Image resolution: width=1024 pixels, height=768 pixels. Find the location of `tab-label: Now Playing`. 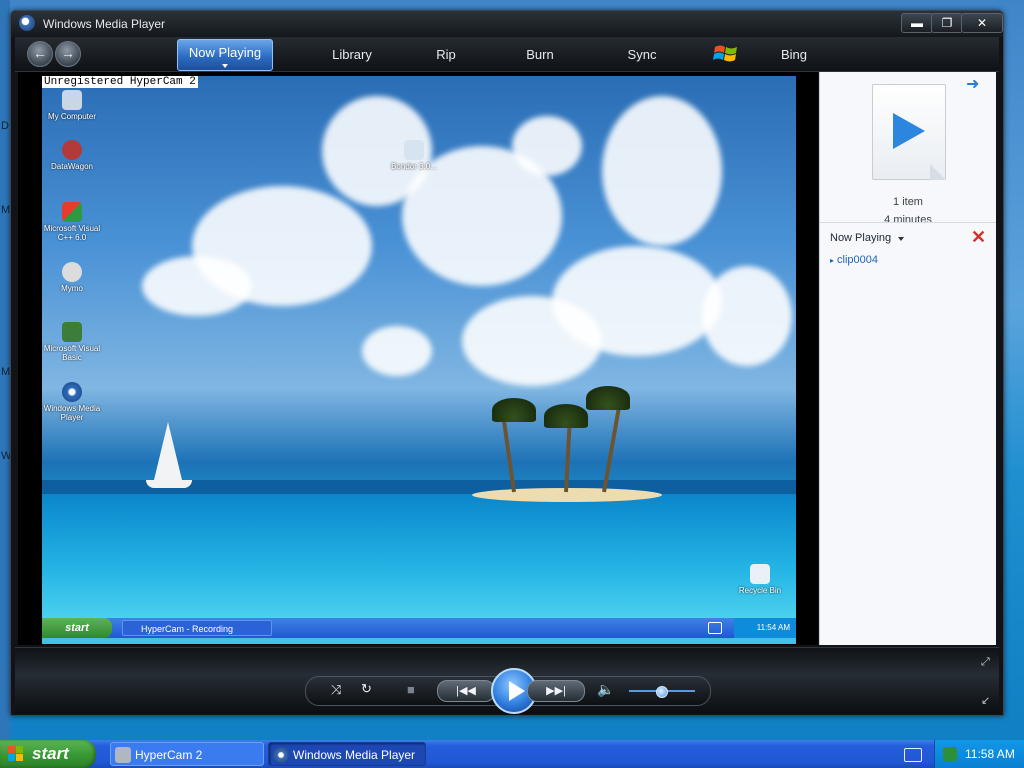

tab-label: Now Playing is located at coordinates (225, 52).